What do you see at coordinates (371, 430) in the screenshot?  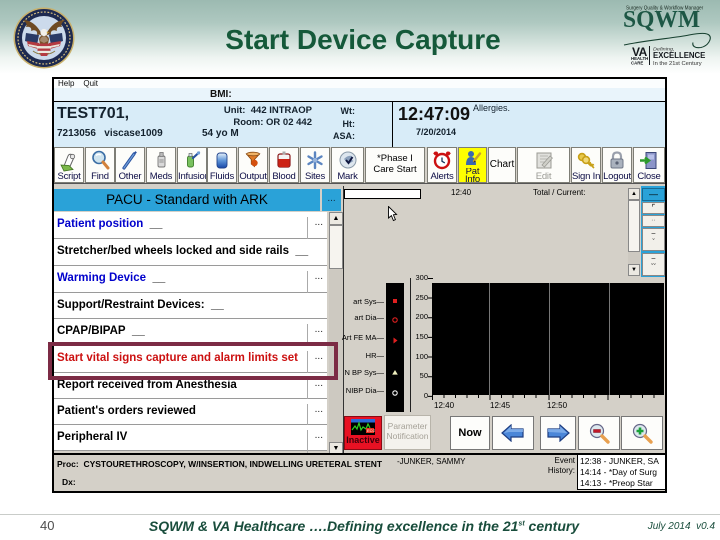 I see `svg-text: ECG` at bounding box center [371, 430].